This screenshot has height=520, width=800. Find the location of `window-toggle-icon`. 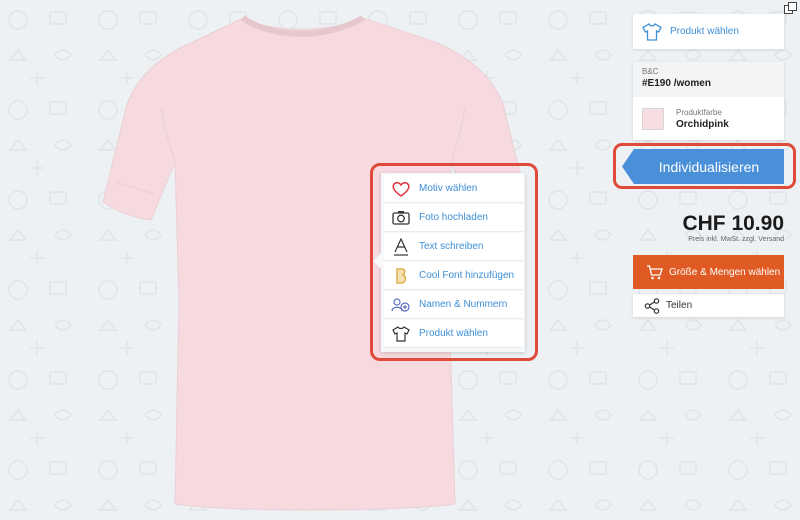

window-toggle-icon is located at coordinates (790, 8).